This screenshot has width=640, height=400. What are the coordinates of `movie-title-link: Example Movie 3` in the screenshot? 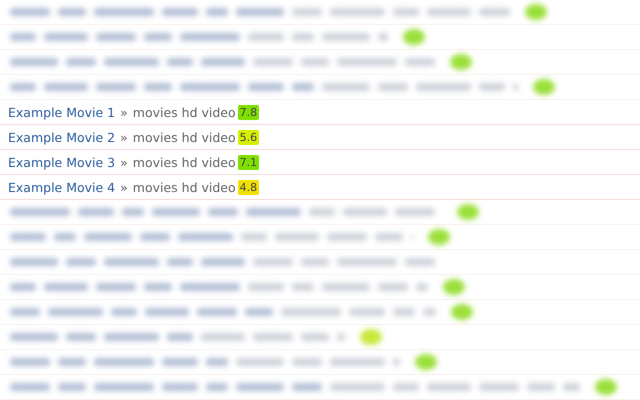 It's located at (62, 162).